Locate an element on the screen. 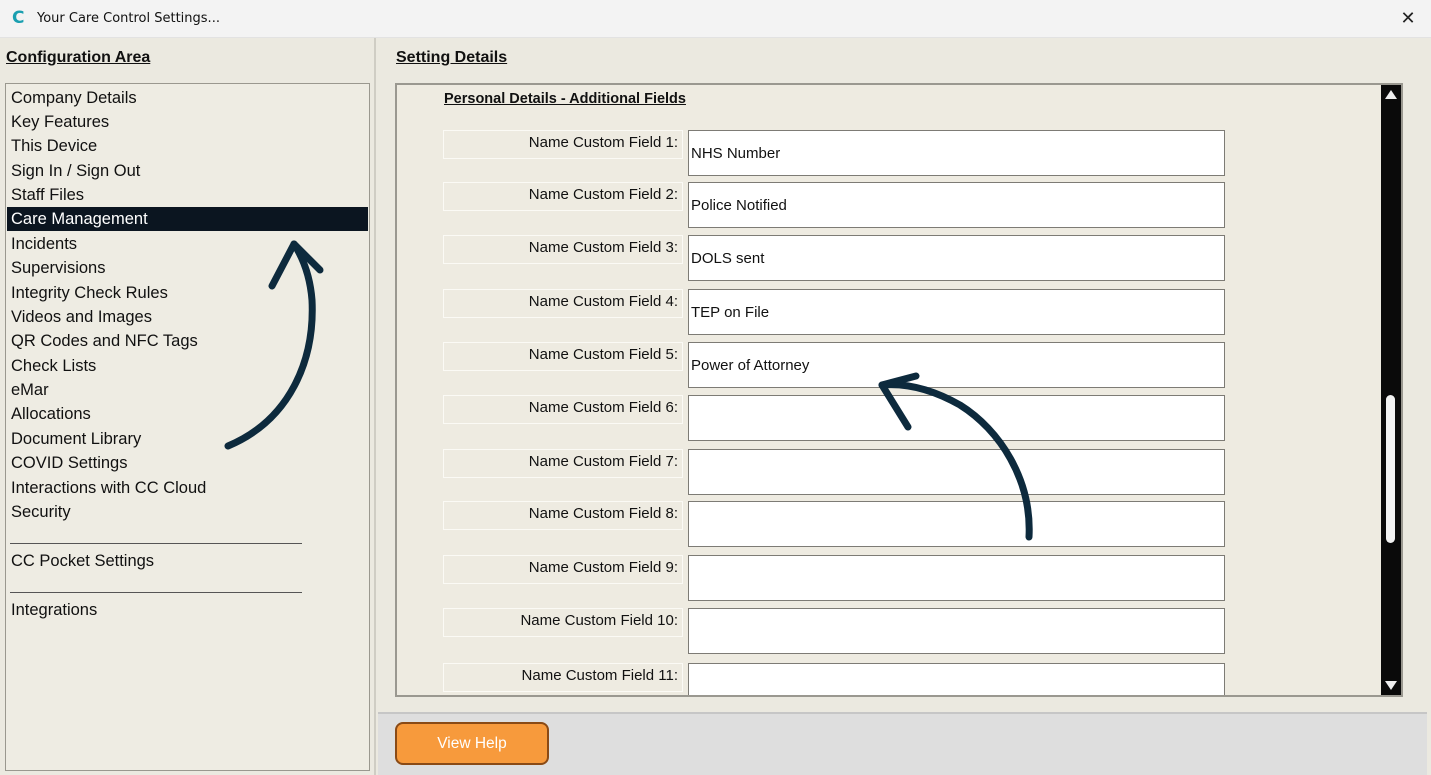 This screenshot has width=1431, height=775. custom-field-5-input is located at coordinates (956, 365).